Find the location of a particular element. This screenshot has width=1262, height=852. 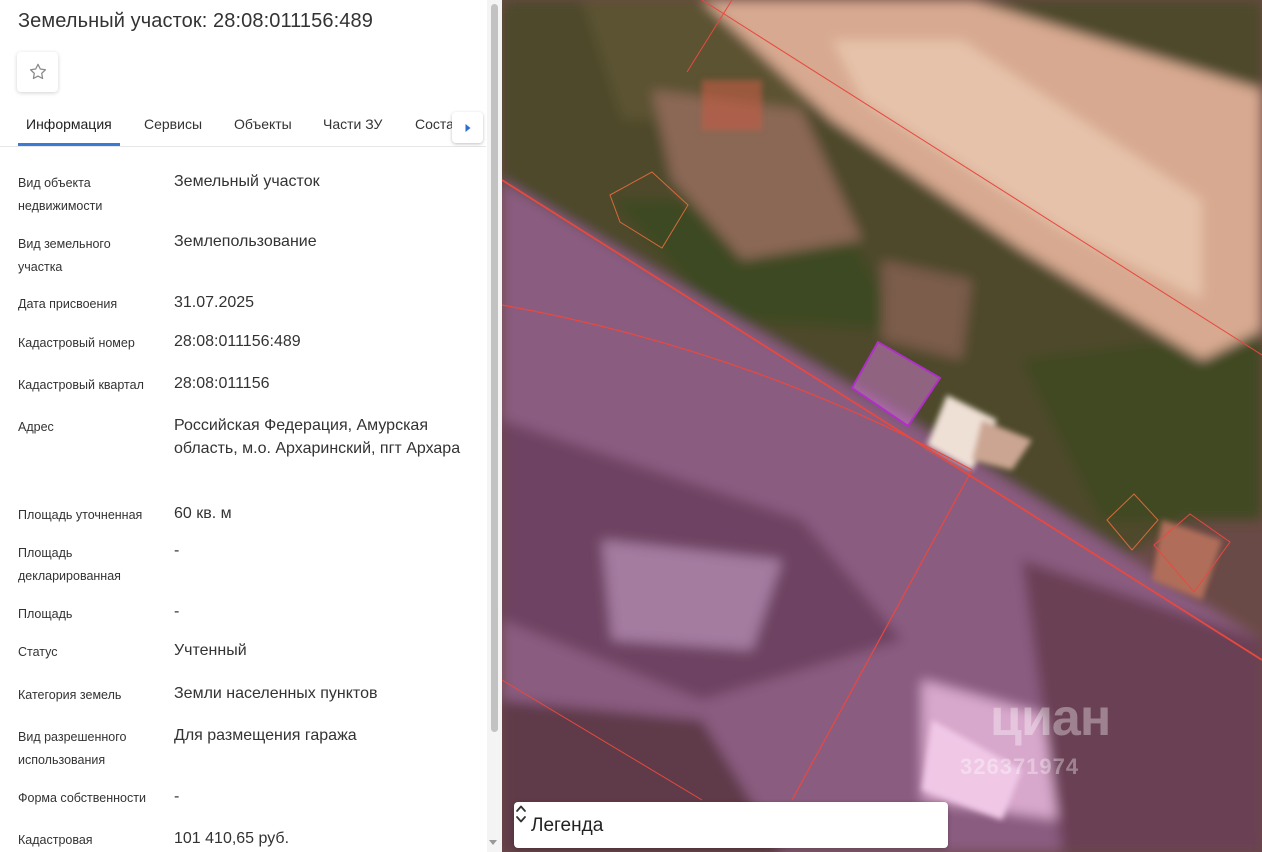

watermark-logo: циан is located at coordinates (1050, 718).